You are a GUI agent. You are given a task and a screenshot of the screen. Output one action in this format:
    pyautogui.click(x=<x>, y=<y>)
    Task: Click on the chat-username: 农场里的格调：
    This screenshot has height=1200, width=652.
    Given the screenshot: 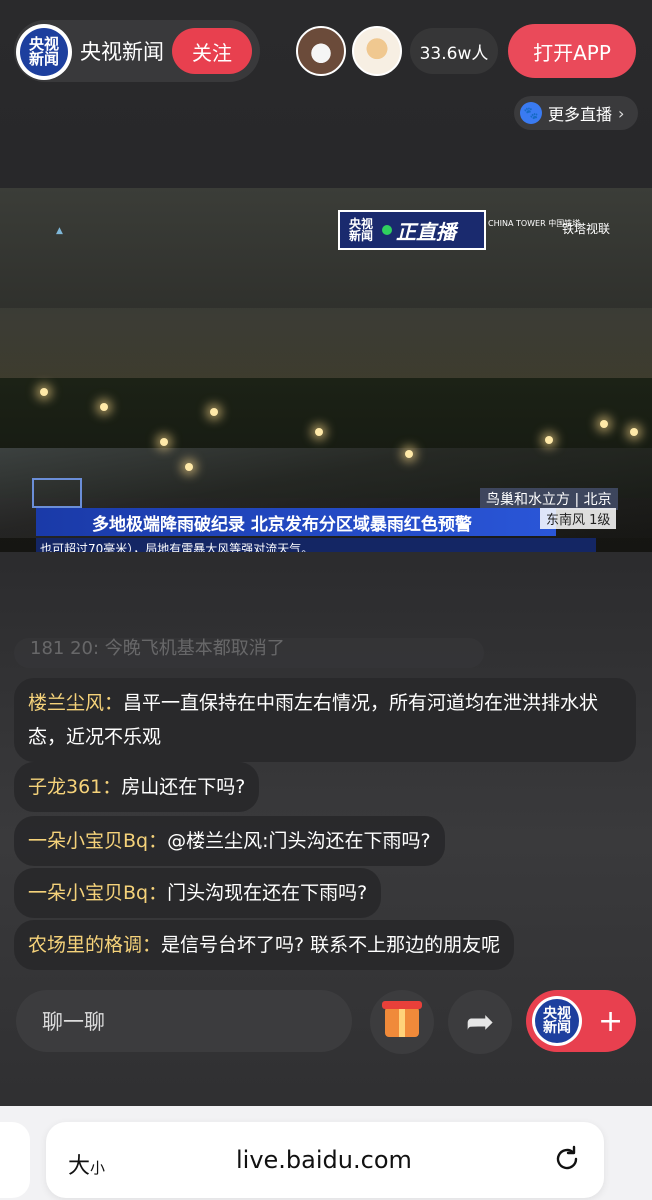 What is the action you would take?
    pyautogui.click(x=94, y=945)
    